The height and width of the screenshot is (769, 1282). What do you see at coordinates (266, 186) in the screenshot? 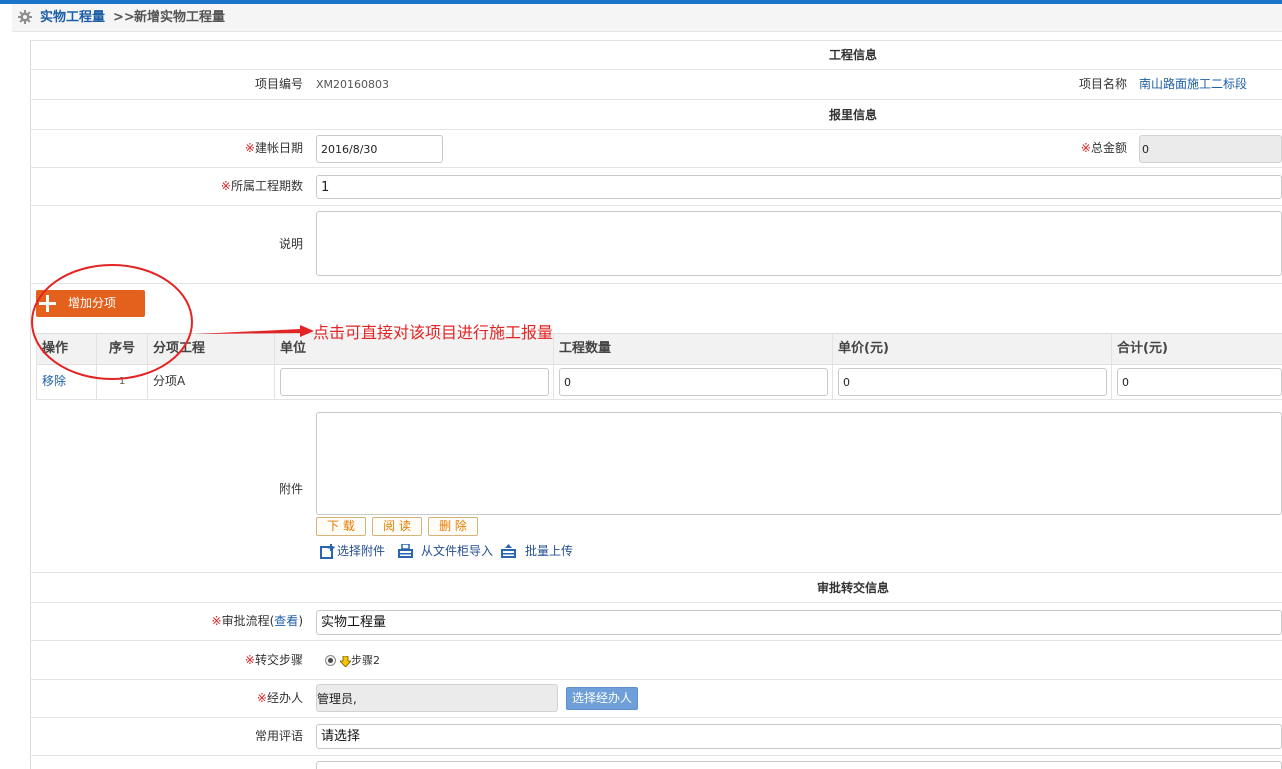
I see `project-period-label-text: 所属工程期数` at bounding box center [266, 186].